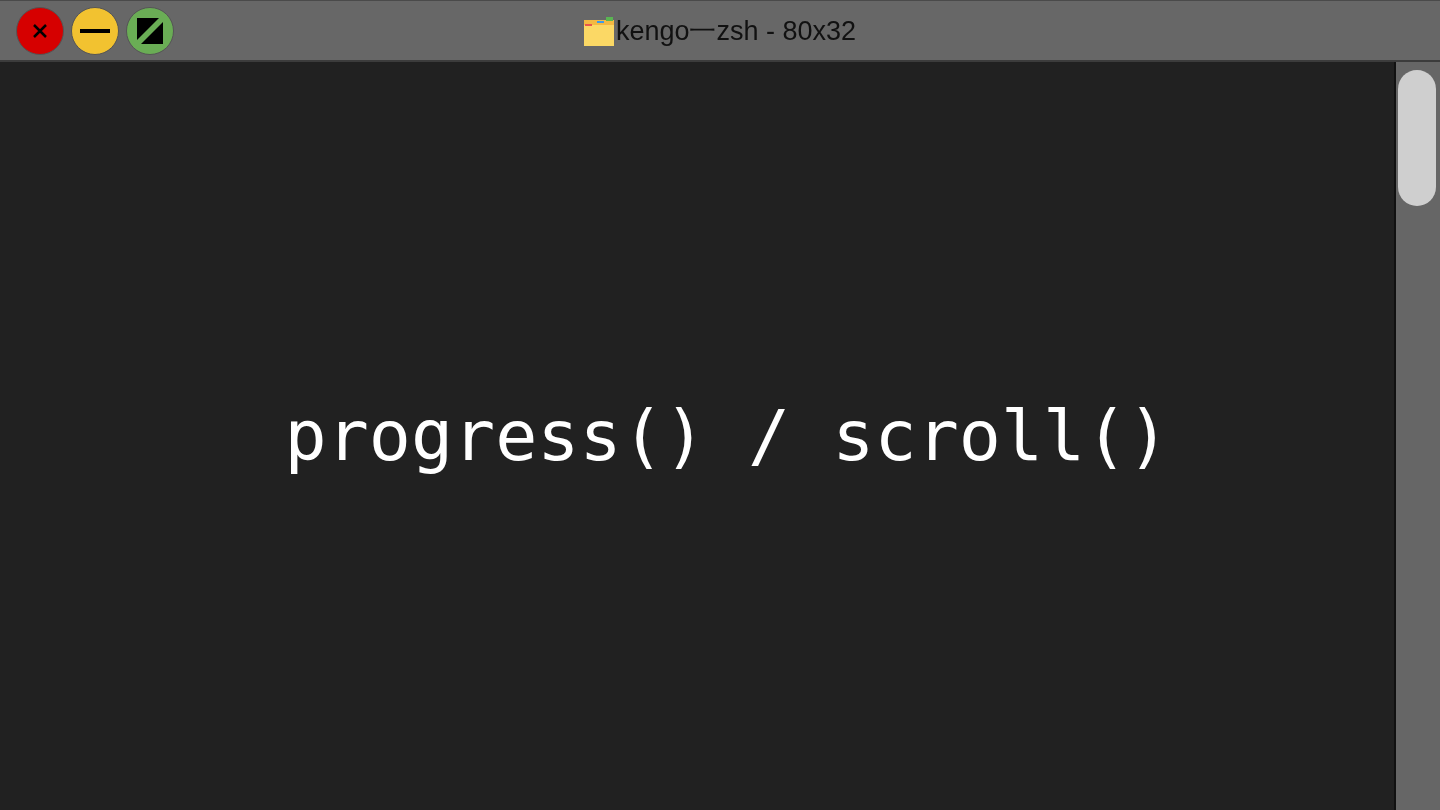 This screenshot has width=1440, height=810. I want to click on minimize-icon, so click(95, 30).